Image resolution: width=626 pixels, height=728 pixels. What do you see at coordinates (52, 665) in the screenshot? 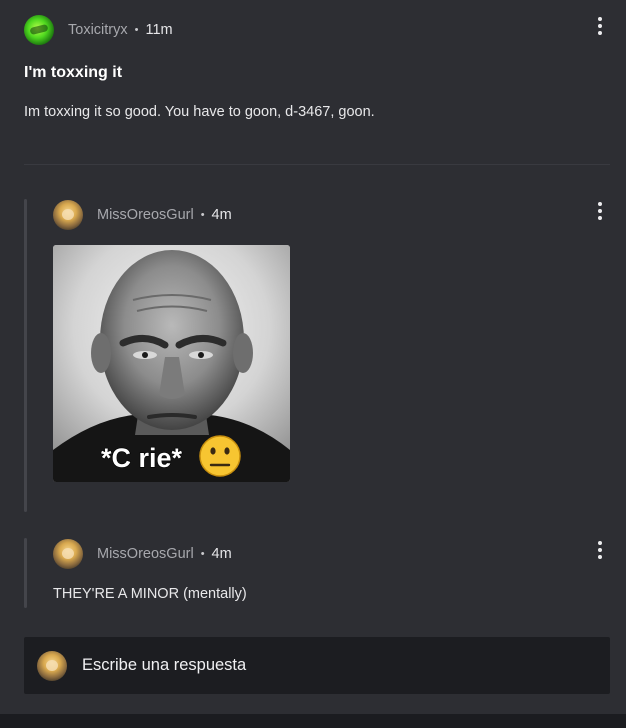
I see `current-user-avatar` at bounding box center [52, 665].